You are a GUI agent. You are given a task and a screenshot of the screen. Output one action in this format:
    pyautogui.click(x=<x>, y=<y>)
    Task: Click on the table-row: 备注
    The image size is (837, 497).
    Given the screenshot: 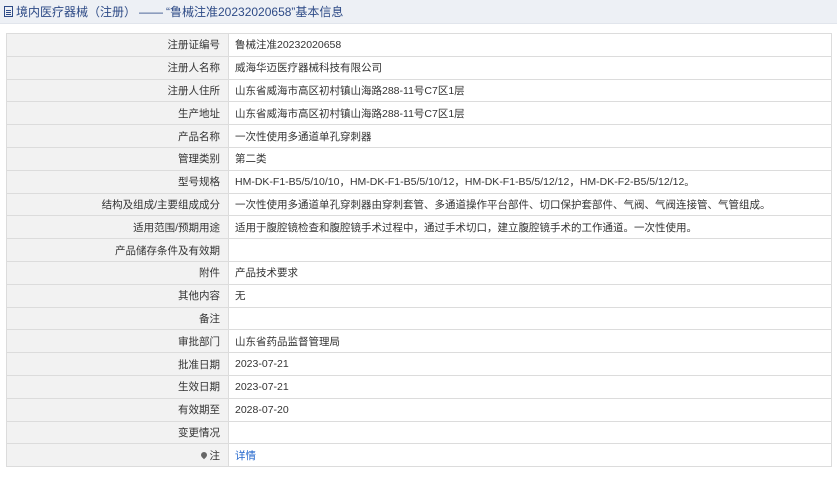 What is the action you would take?
    pyautogui.click(x=419, y=318)
    